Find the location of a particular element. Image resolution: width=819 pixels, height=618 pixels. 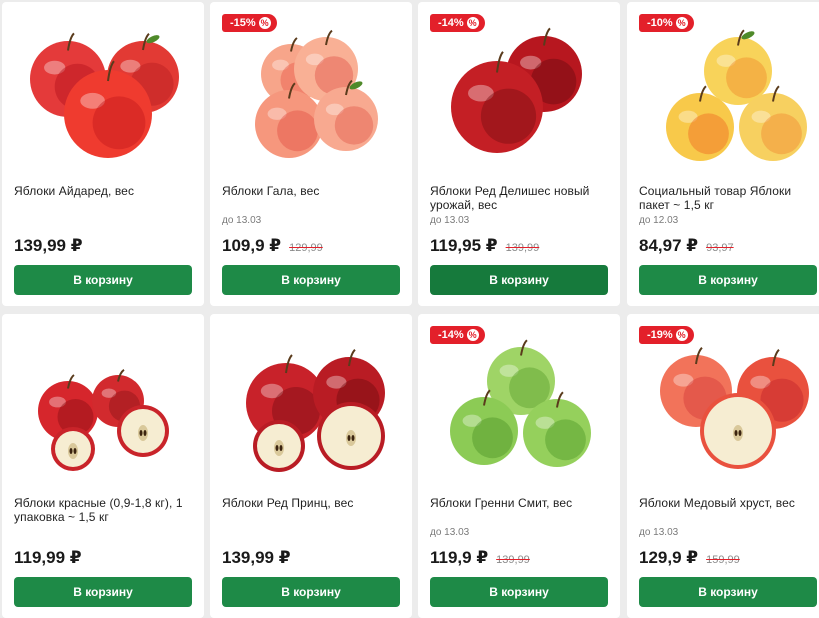

product-title: Социальный товар Яблоки пакет ~ 1,5 кг is located at coordinates (729, 198).